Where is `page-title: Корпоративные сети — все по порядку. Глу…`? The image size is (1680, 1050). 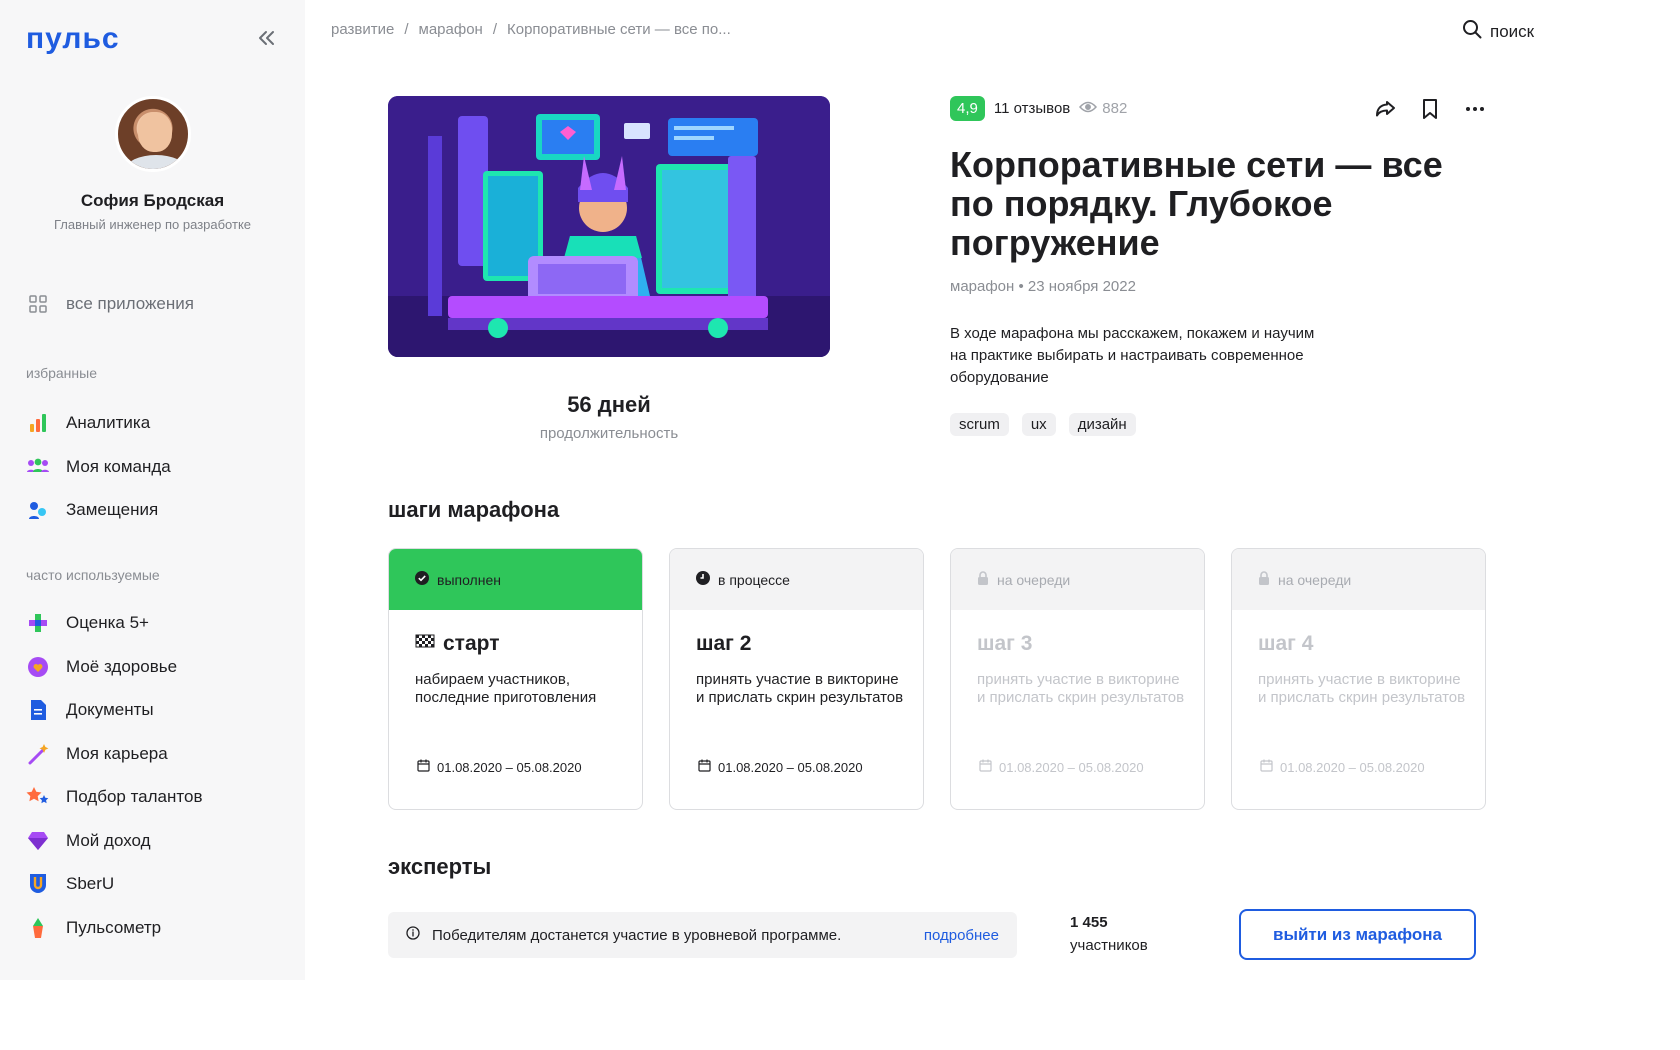
page-title: Корпоративные сети — все по порядку. Глу… is located at coordinates (1196, 203).